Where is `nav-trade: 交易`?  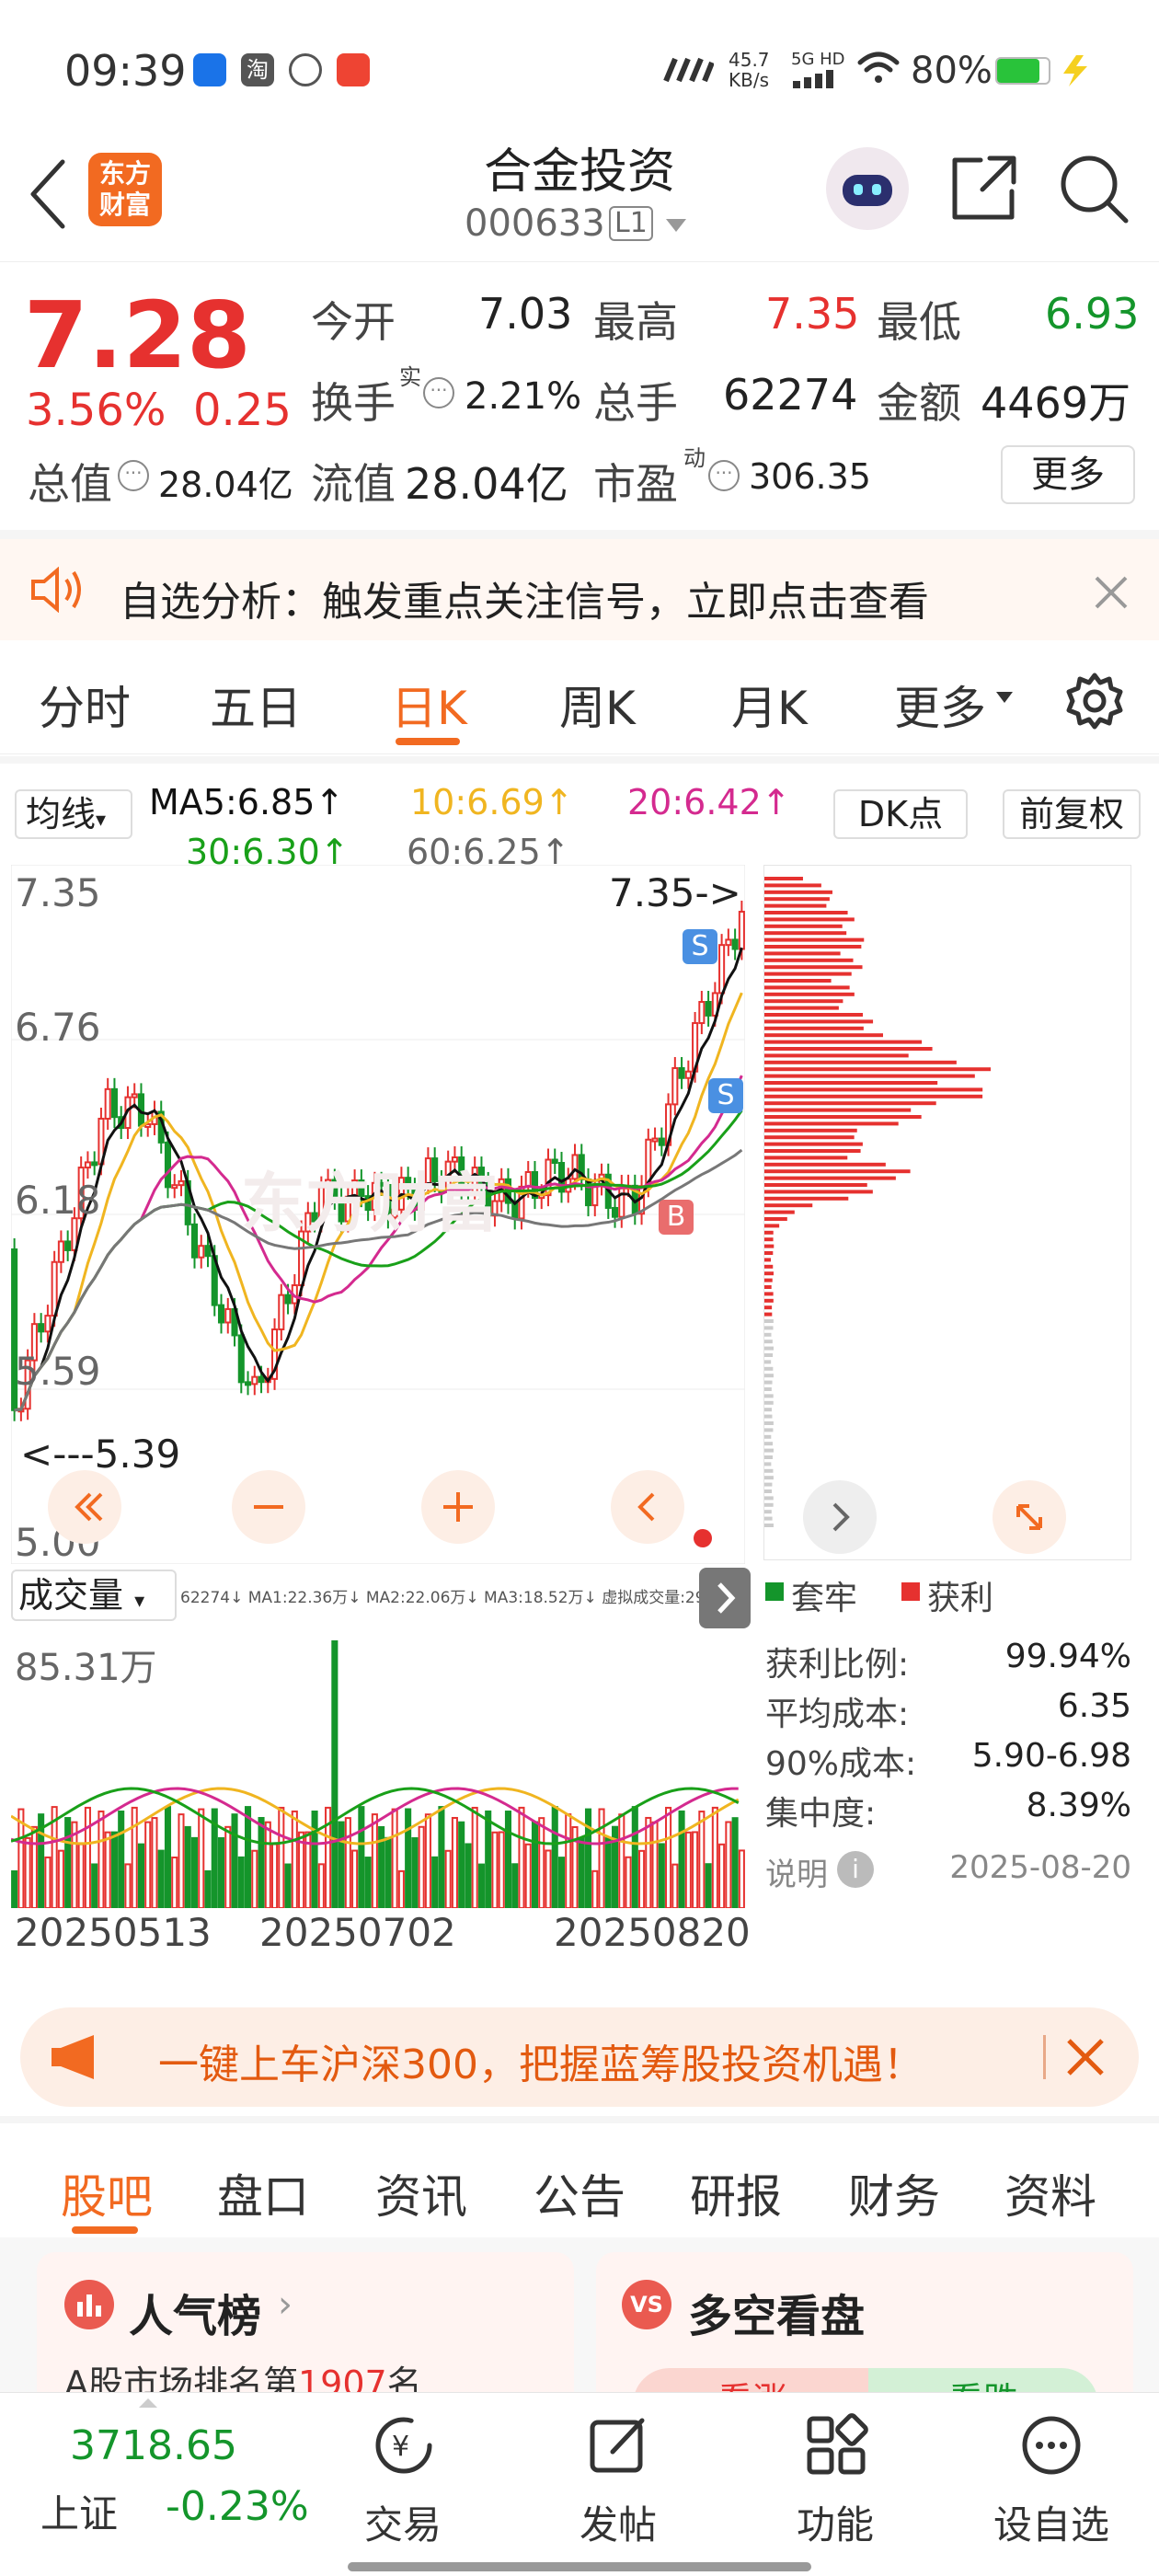 nav-trade: 交易 is located at coordinates (403, 2522).